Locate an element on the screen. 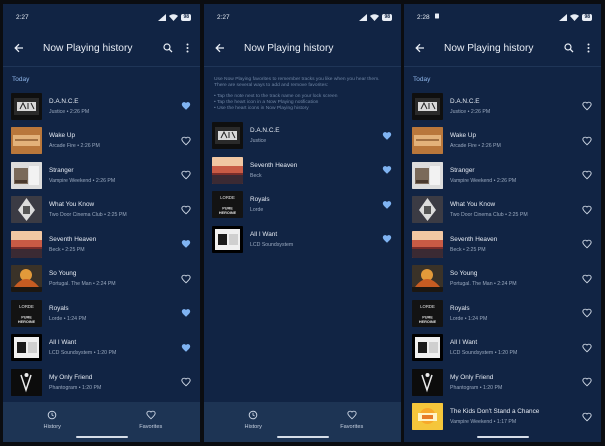 This screenshot has width=605, height=446. track-title: The Kids Don't Stand a Chance is located at coordinates (495, 412).